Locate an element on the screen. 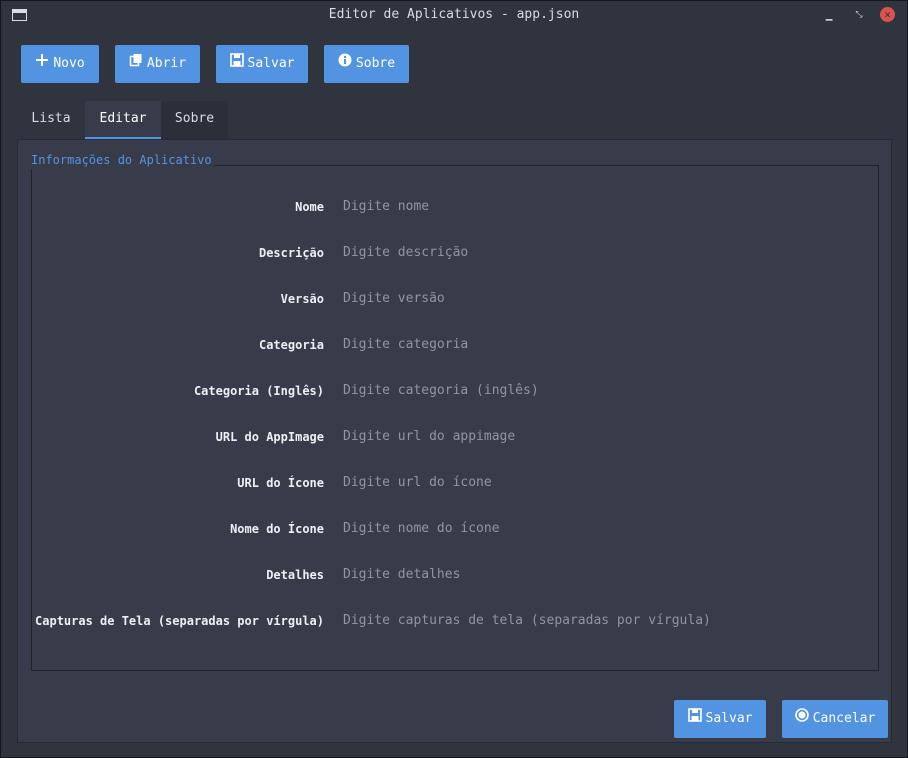  field-label-capturas: Capturas de Tela (separadas por vírgula) is located at coordinates (179, 621).